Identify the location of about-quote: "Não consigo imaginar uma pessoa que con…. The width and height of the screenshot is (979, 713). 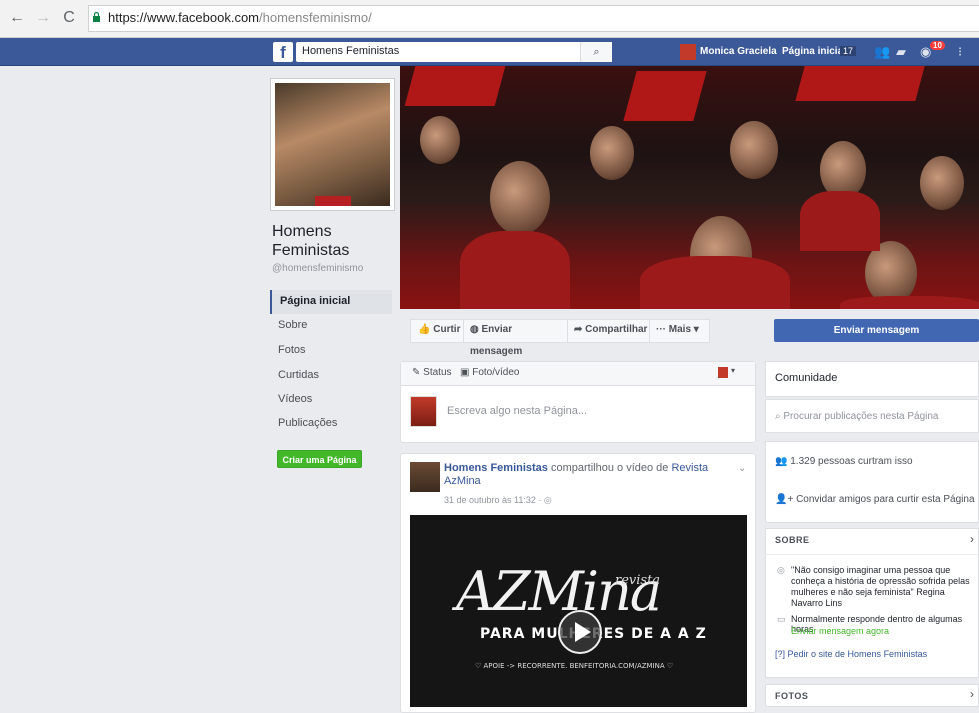
(880, 586).